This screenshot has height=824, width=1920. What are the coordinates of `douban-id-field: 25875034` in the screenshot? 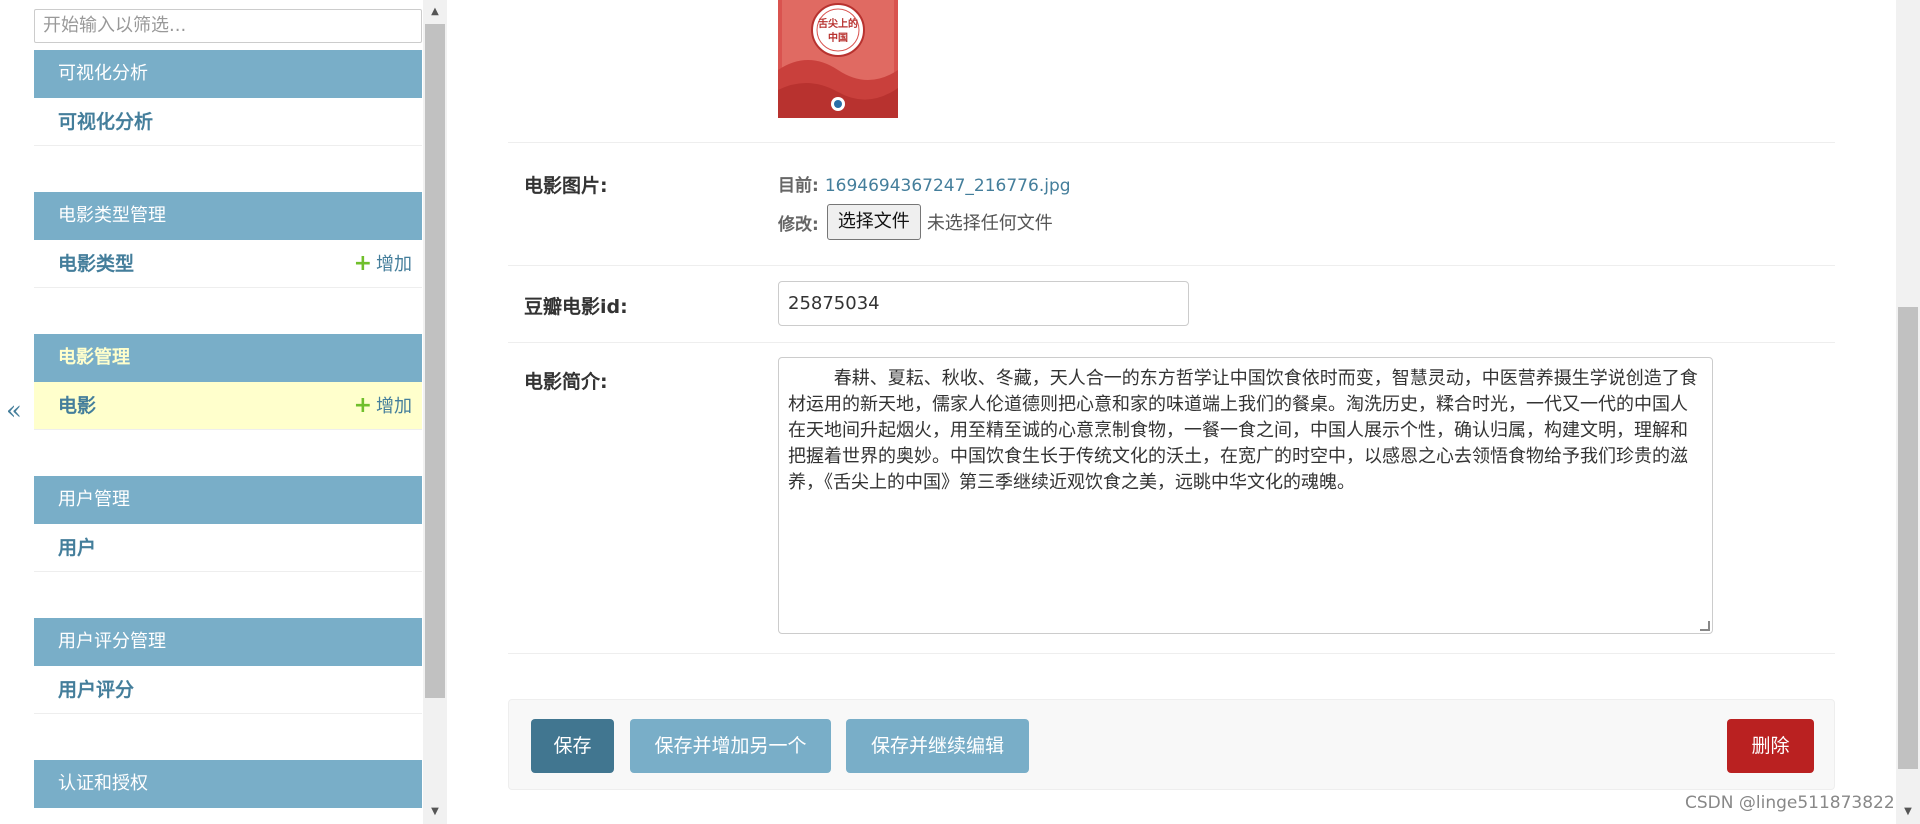 It's located at (983, 303).